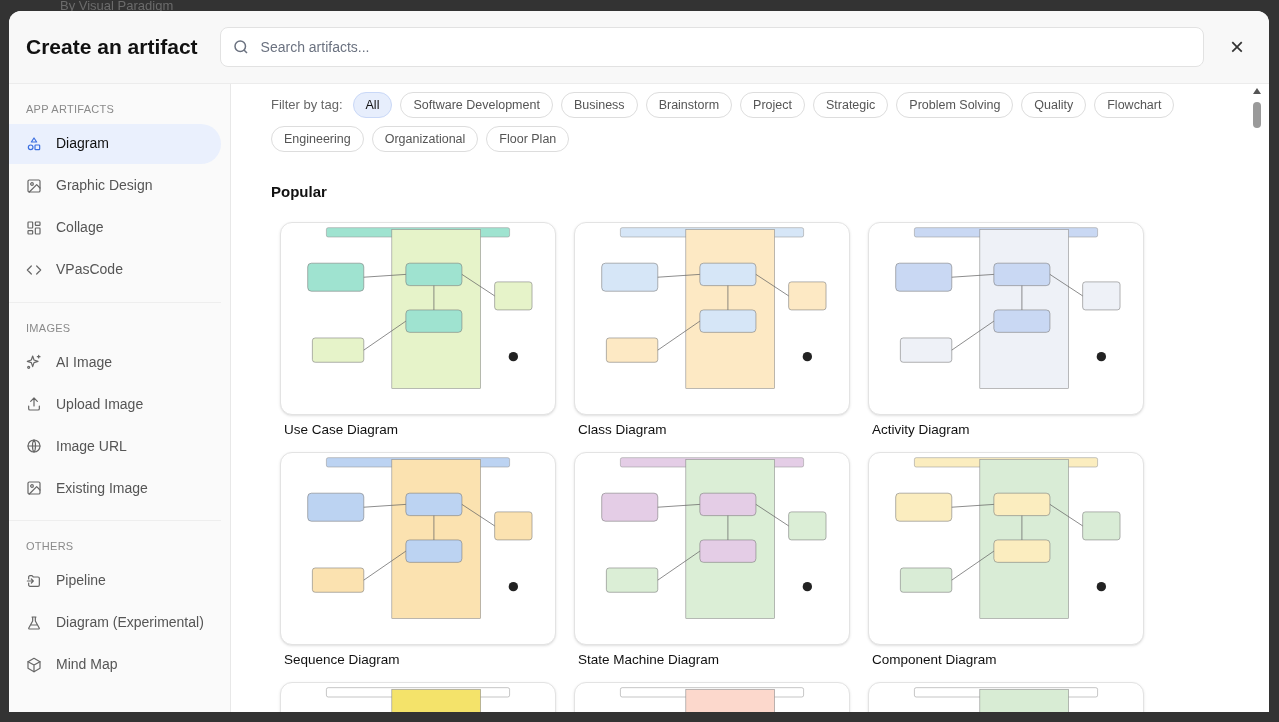  I want to click on card-title: Use Case Diagram, so click(341, 429).